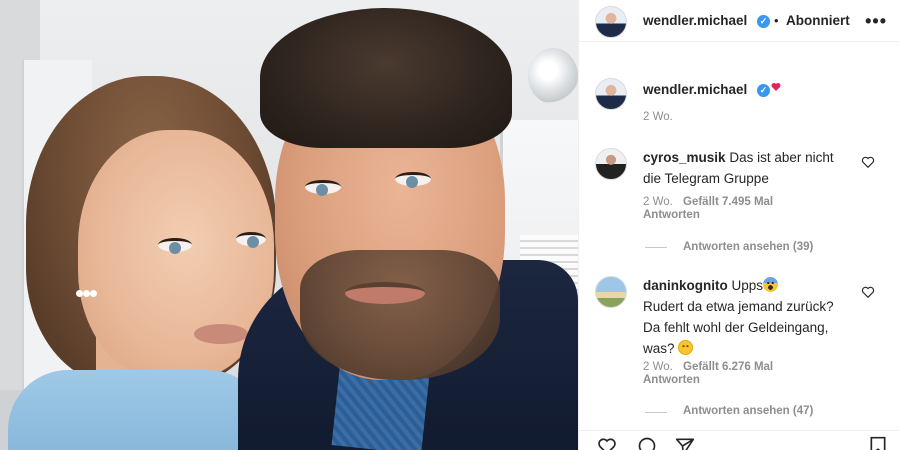 Image resolution: width=900 pixels, height=450 pixels. I want to click on header-username: wendler.michael, so click(695, 20).